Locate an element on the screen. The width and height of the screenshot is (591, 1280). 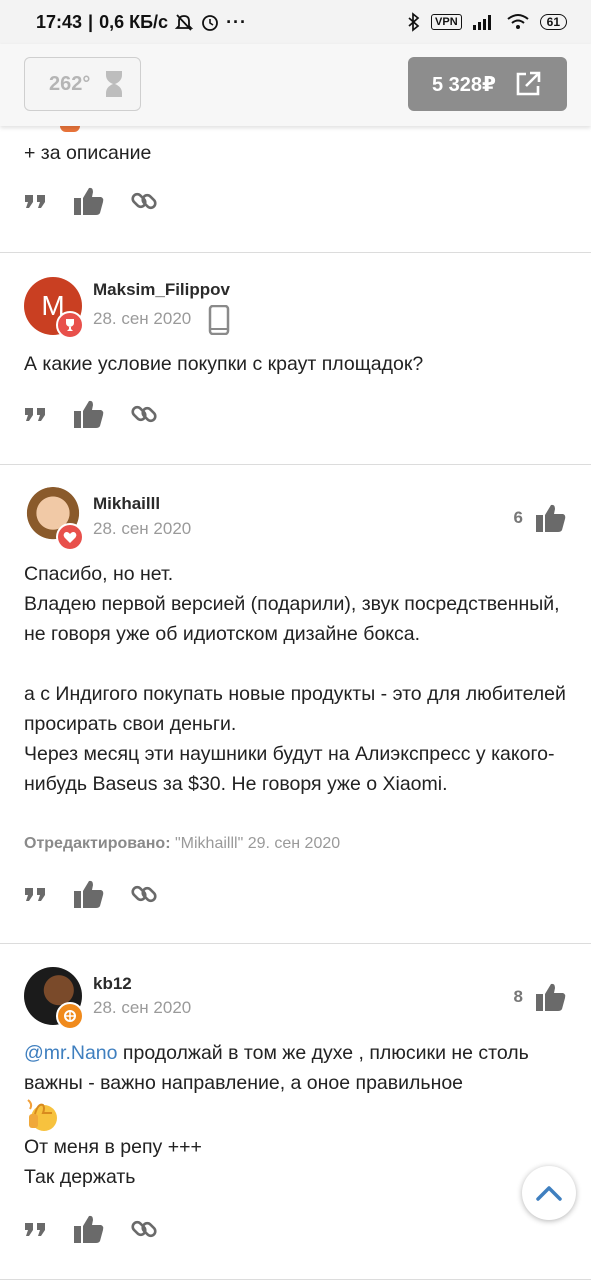
status-bar: 17:43 | 0,6 КБ/с ··· VPN 61 is located at coordinates (295, 22).